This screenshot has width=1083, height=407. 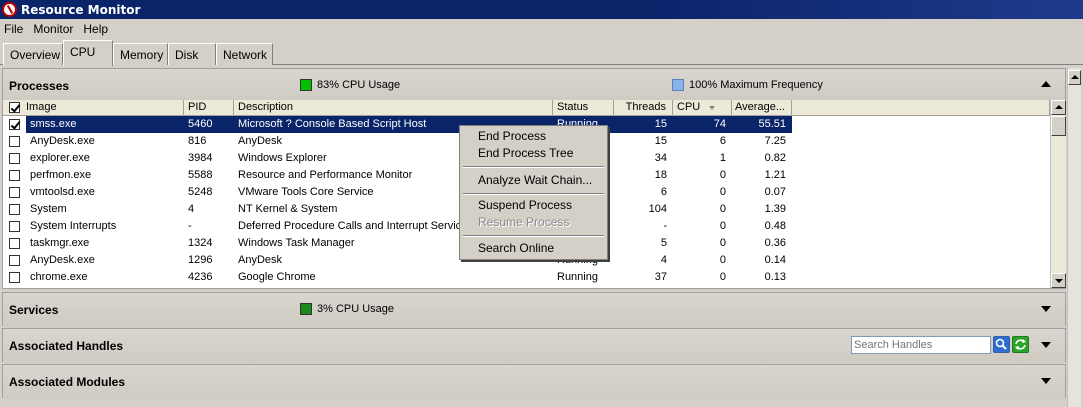 What do you see at coordinates (722, 158) in the screenshot?
I see `cell-cpu: 1` at bounding box center [722, 158].